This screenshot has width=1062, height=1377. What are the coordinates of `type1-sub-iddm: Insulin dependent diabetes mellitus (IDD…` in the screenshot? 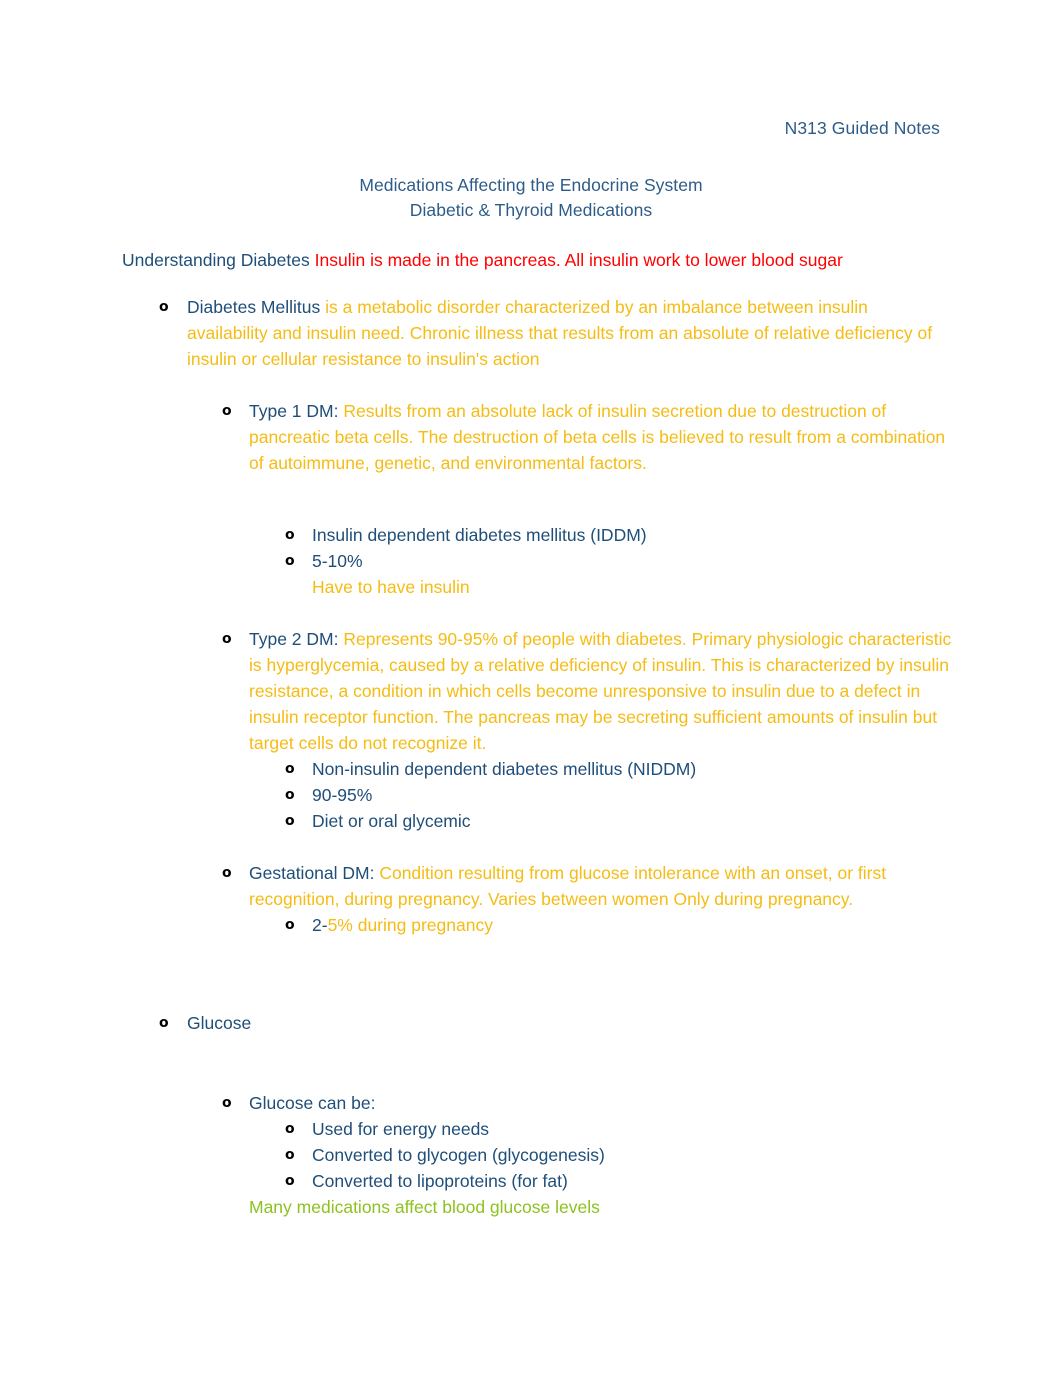 It's located at (479, 535).